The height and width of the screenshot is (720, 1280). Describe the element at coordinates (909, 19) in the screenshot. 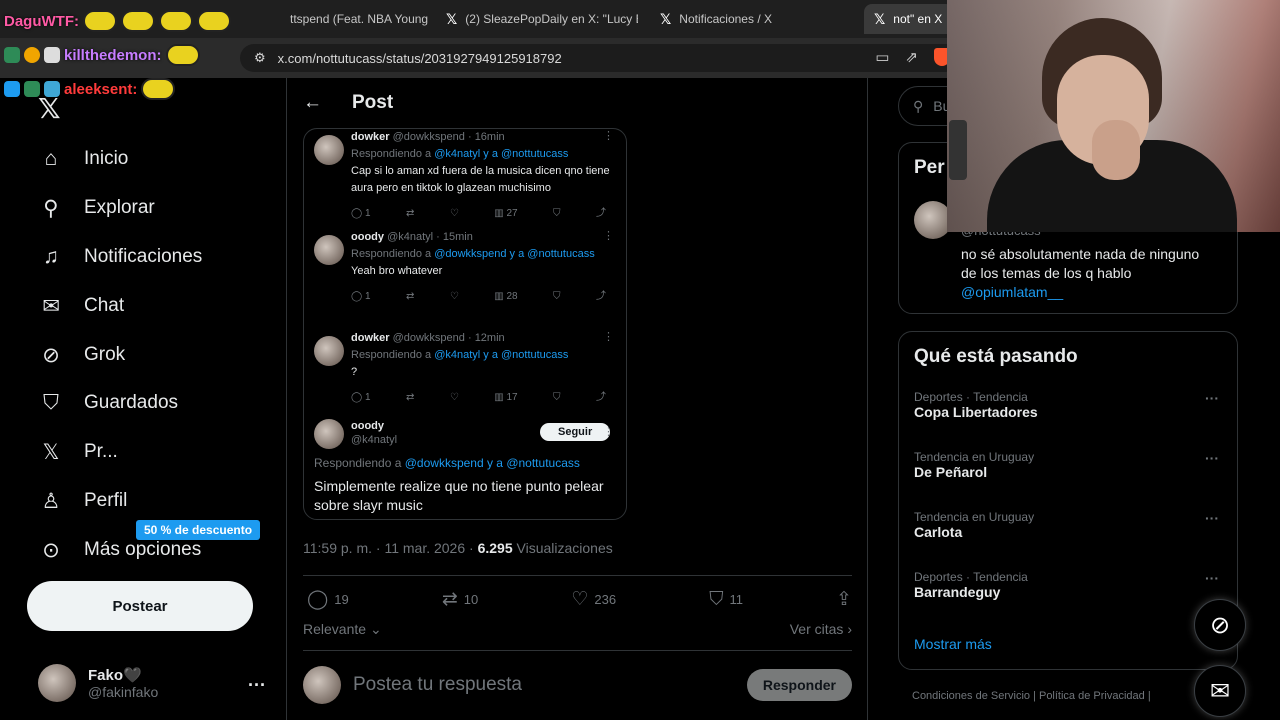

I see `browser-tab-active: 𝕏 not" en X` at that location.